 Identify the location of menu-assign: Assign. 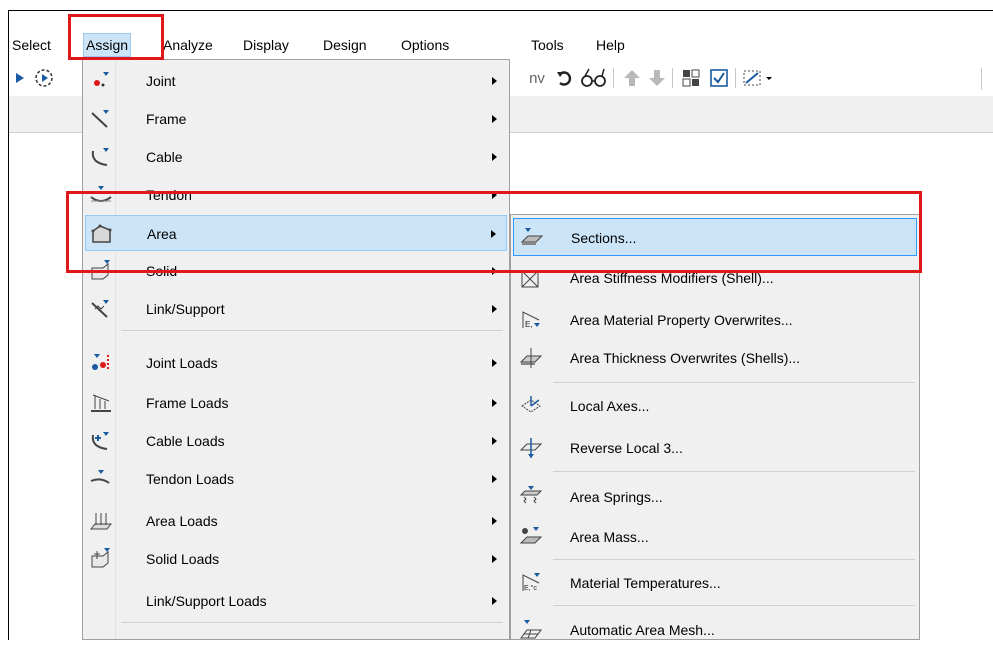
(107, 45).